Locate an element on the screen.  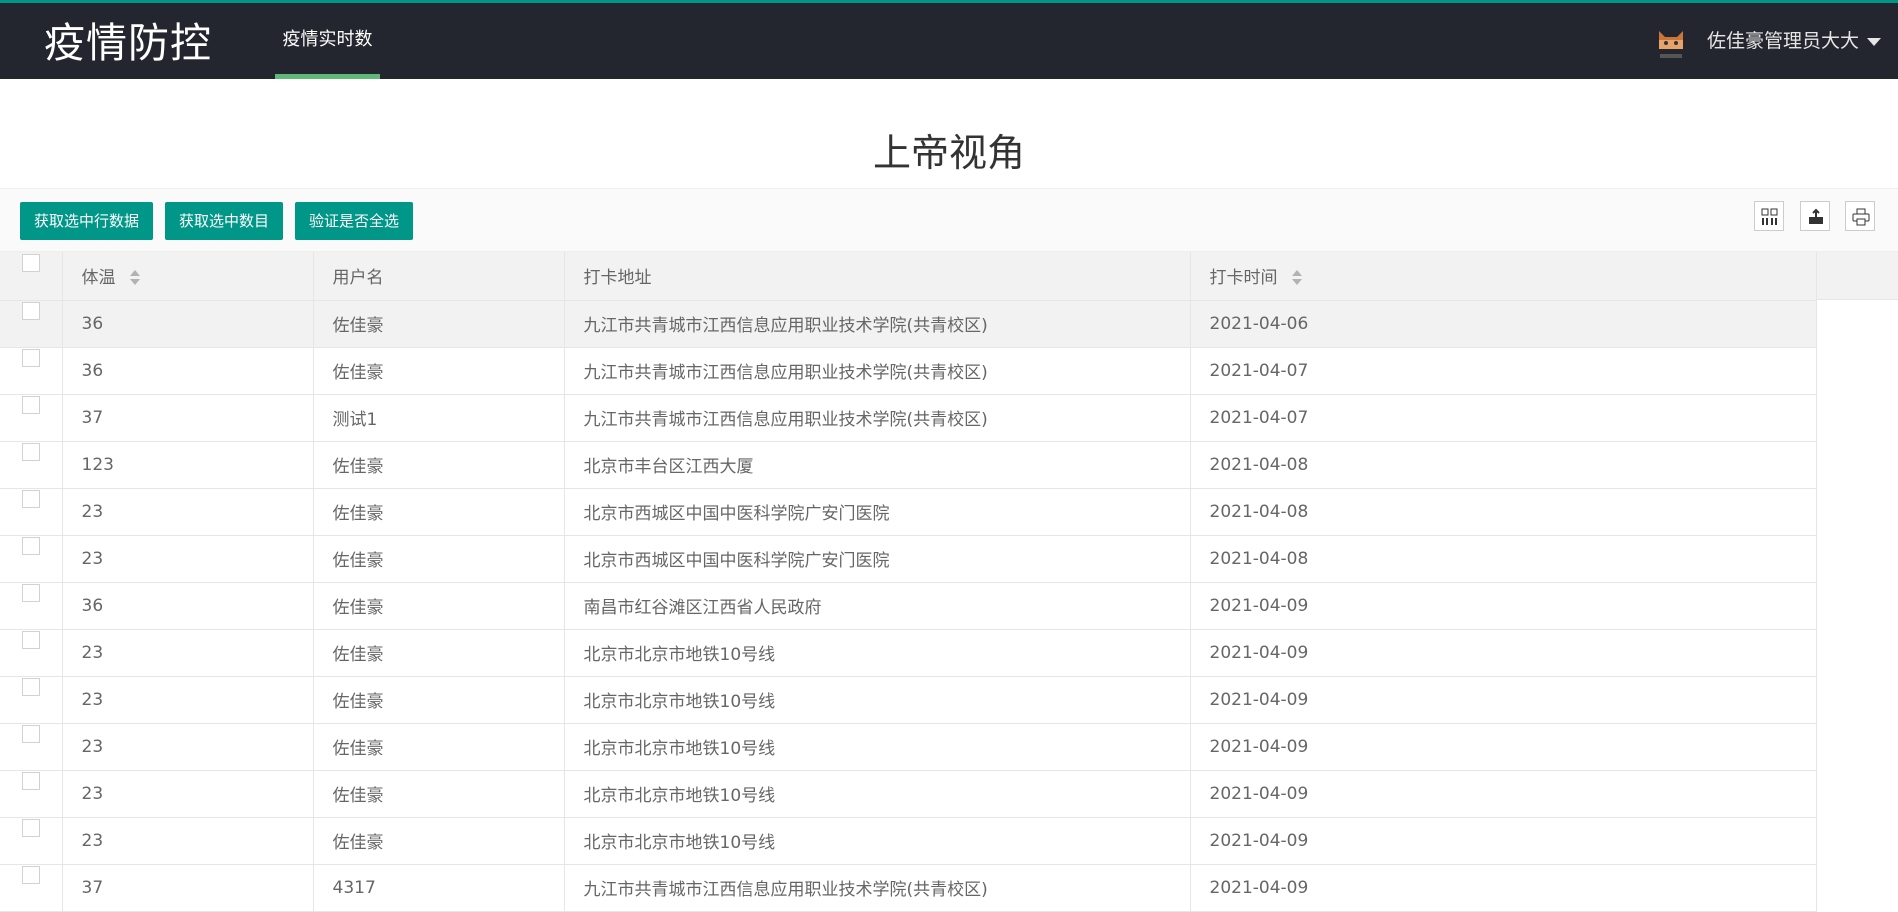
select-all-checkbox is located at coordinates (30, 262).